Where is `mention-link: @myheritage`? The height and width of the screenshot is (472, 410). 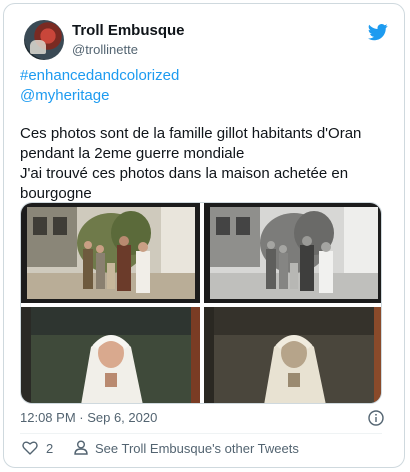 mention-link: @myheritage is located at coordinates (64, 96).